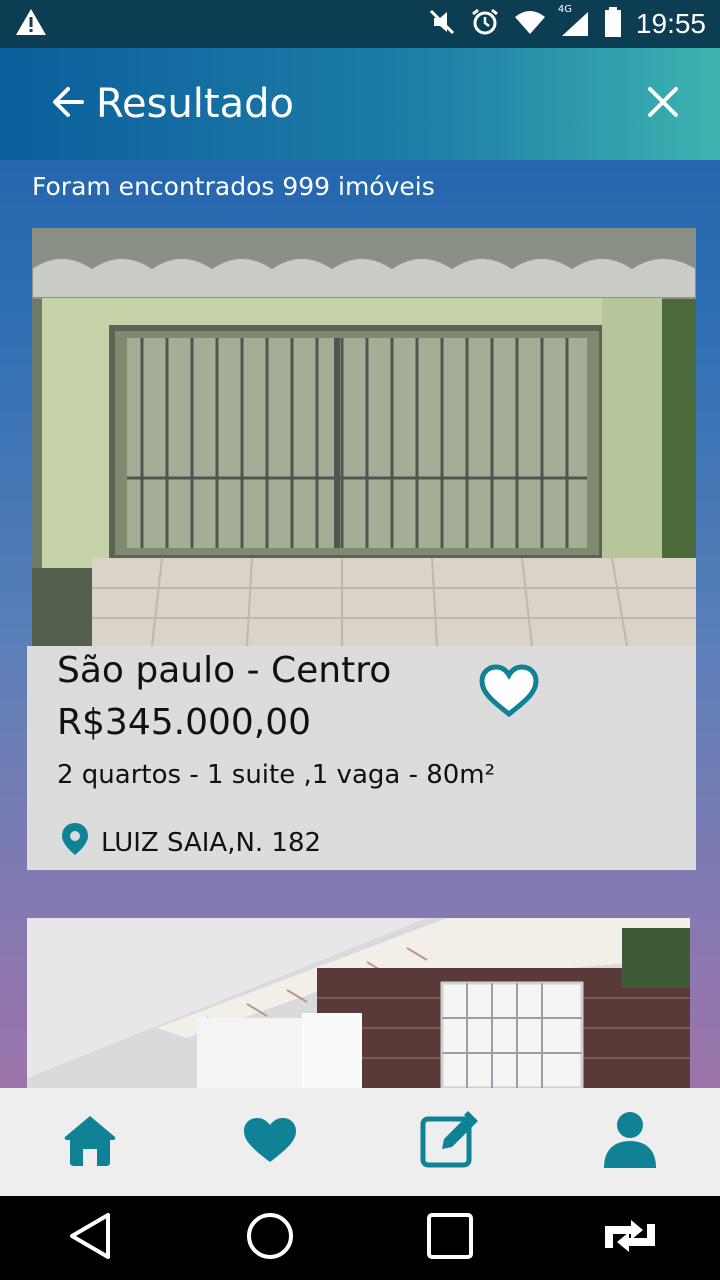 The image size is (720, 1280). I want to click on system-switch-app-button, so click(630, 1238).